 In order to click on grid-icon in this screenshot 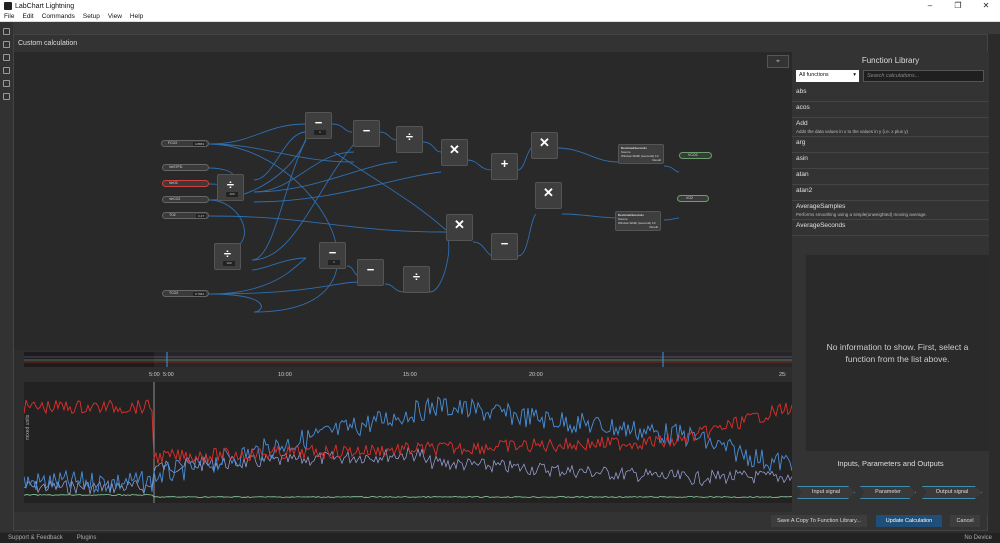, I will do `click(6, 83)`.